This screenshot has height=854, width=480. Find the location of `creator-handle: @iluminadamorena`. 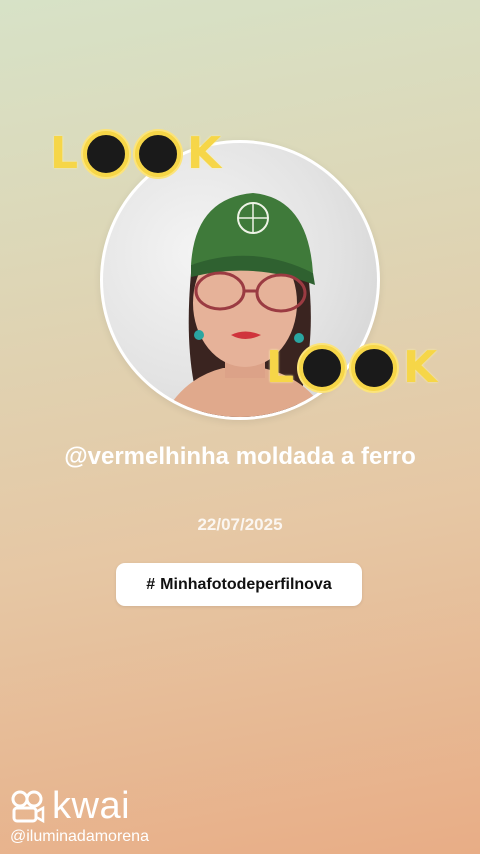

creator-handle: @iluminadamorena is located at coordinates (79, 836).